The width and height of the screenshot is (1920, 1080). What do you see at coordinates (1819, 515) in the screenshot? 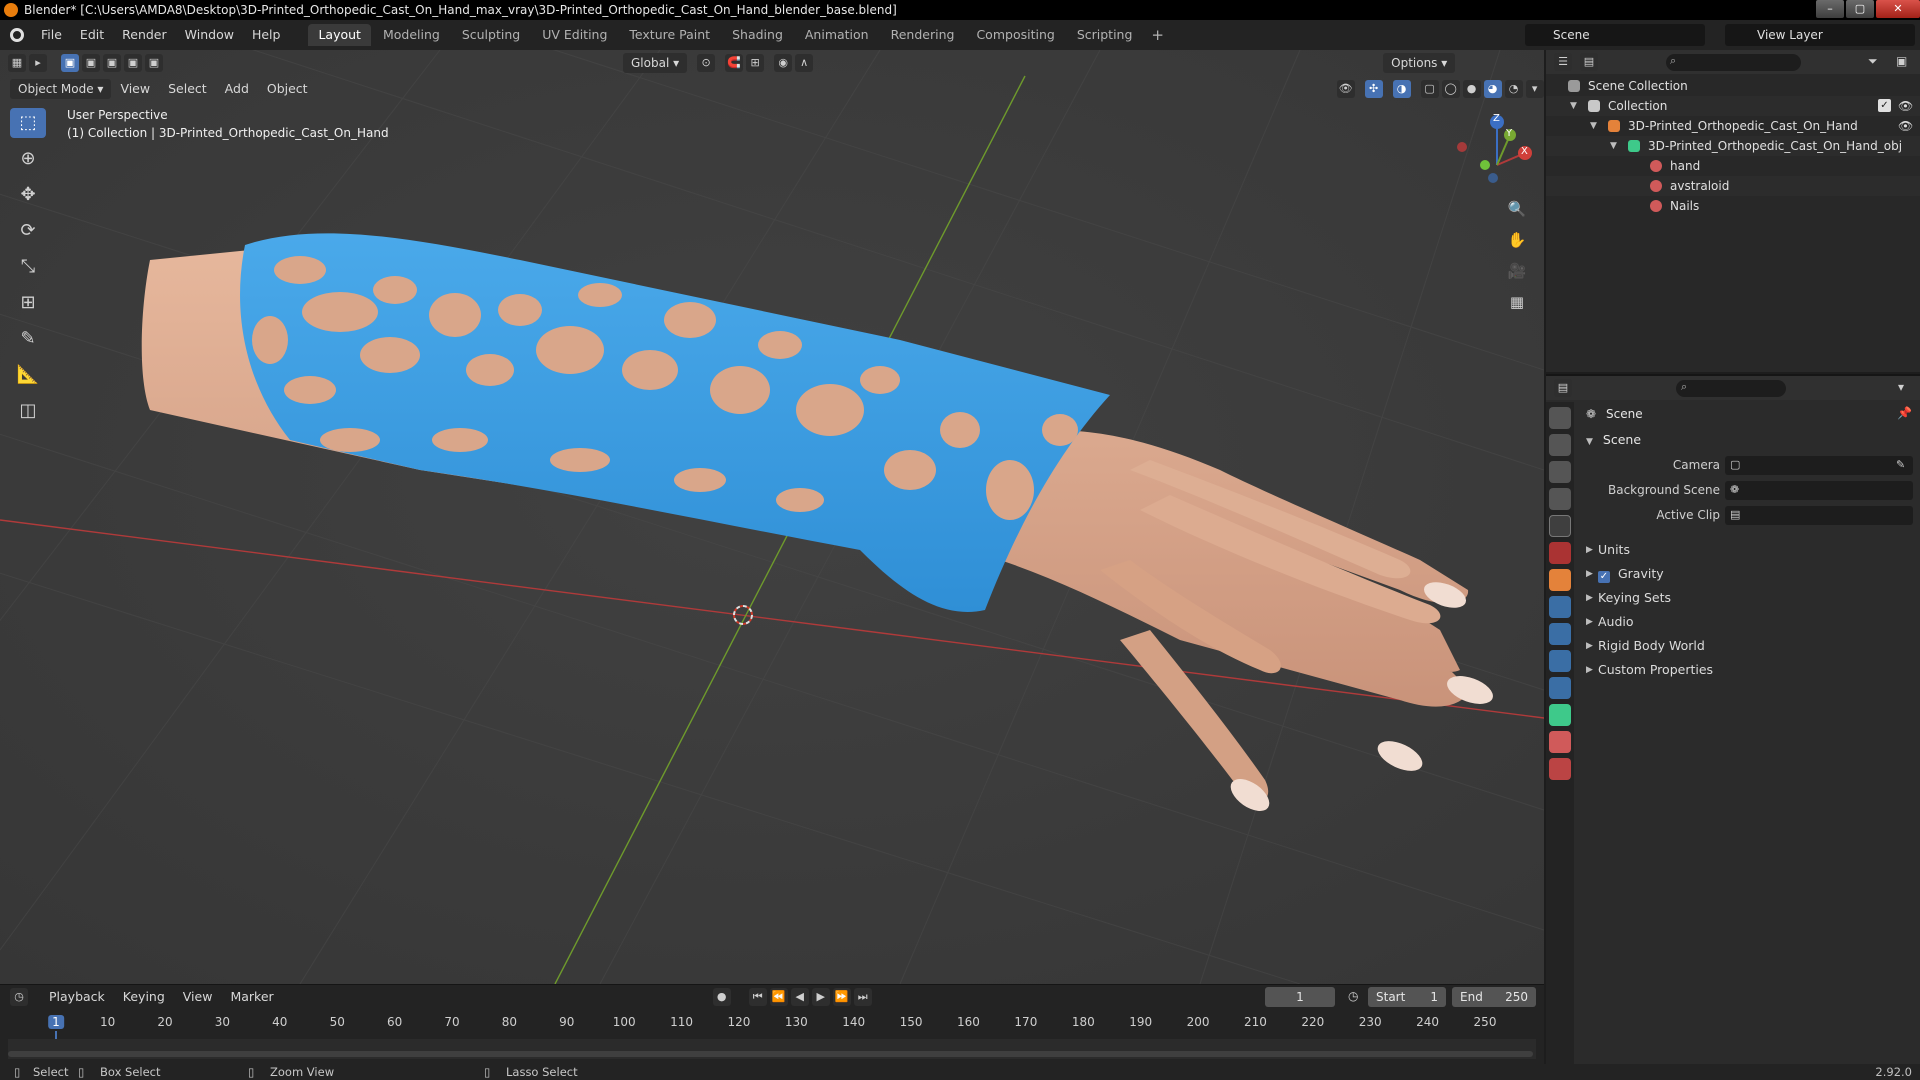
I see `active-clip-field` at bounding box center [1819, 515].